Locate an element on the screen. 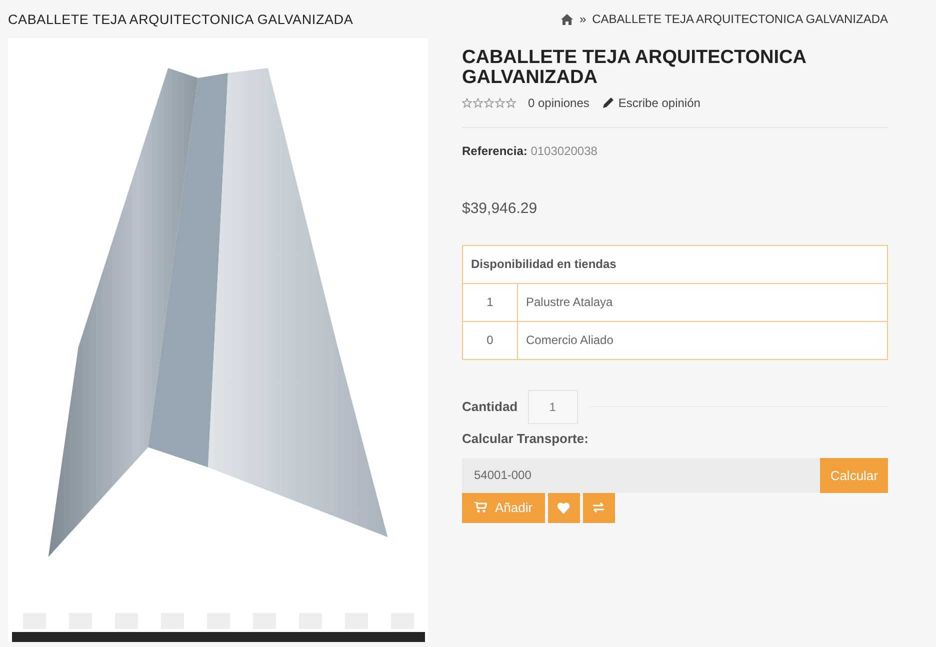  shipping-label: Calcular Transporte: is located at coordinates (526, 438).